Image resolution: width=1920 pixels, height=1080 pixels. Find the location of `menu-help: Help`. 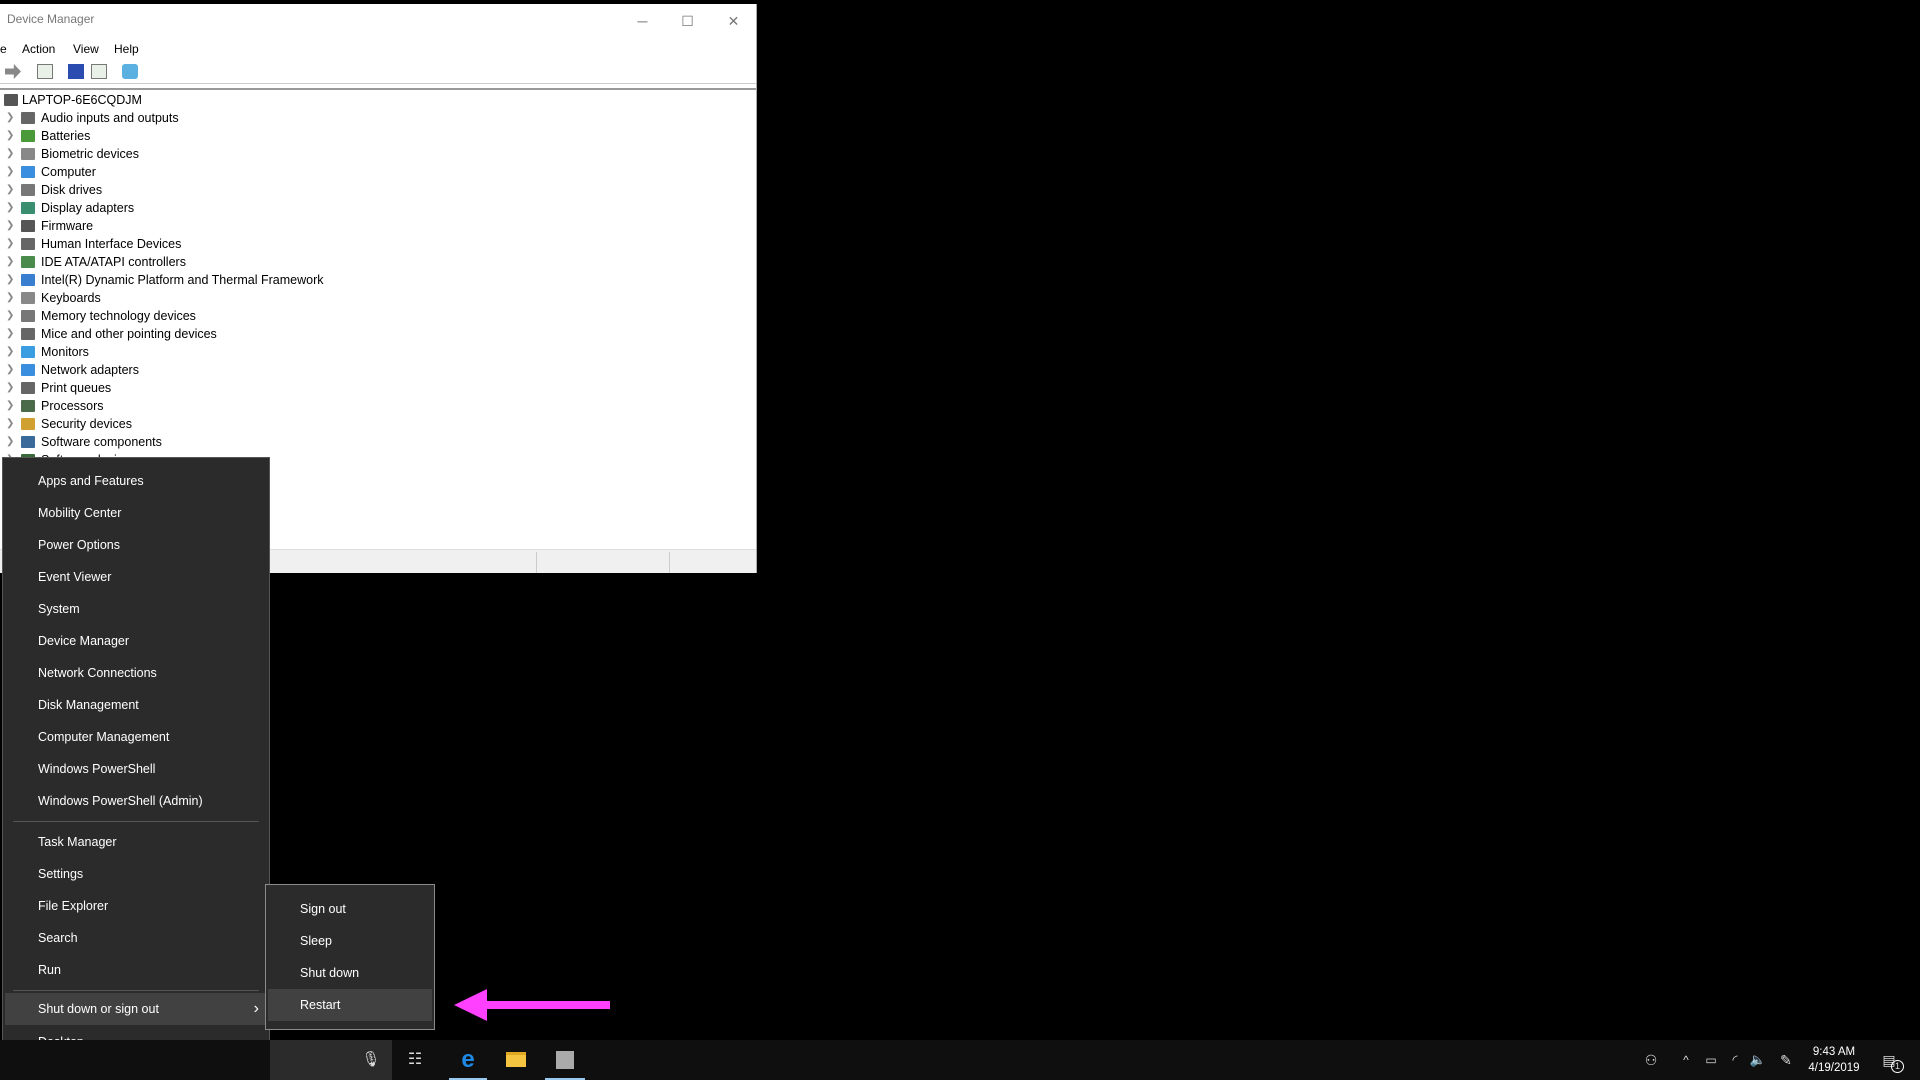

menu-help: Help is located at coordinates (126, 49).